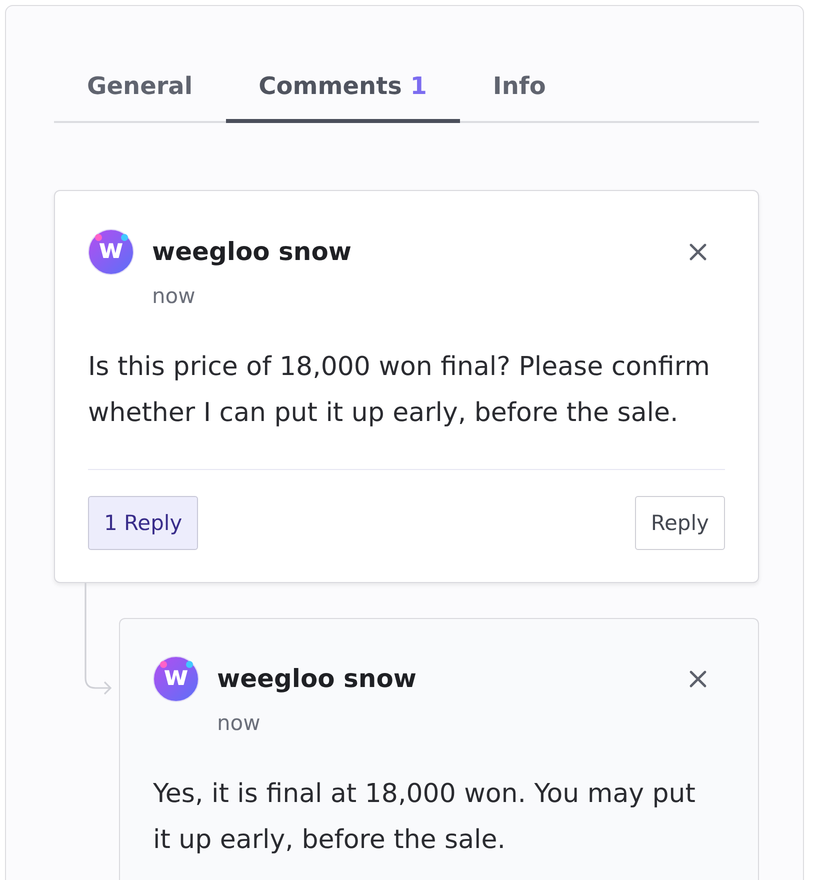  What do you see at coordinates (238, 723) in the screenshot?
I see `reply-time: now` at bounding box center [238, 723].